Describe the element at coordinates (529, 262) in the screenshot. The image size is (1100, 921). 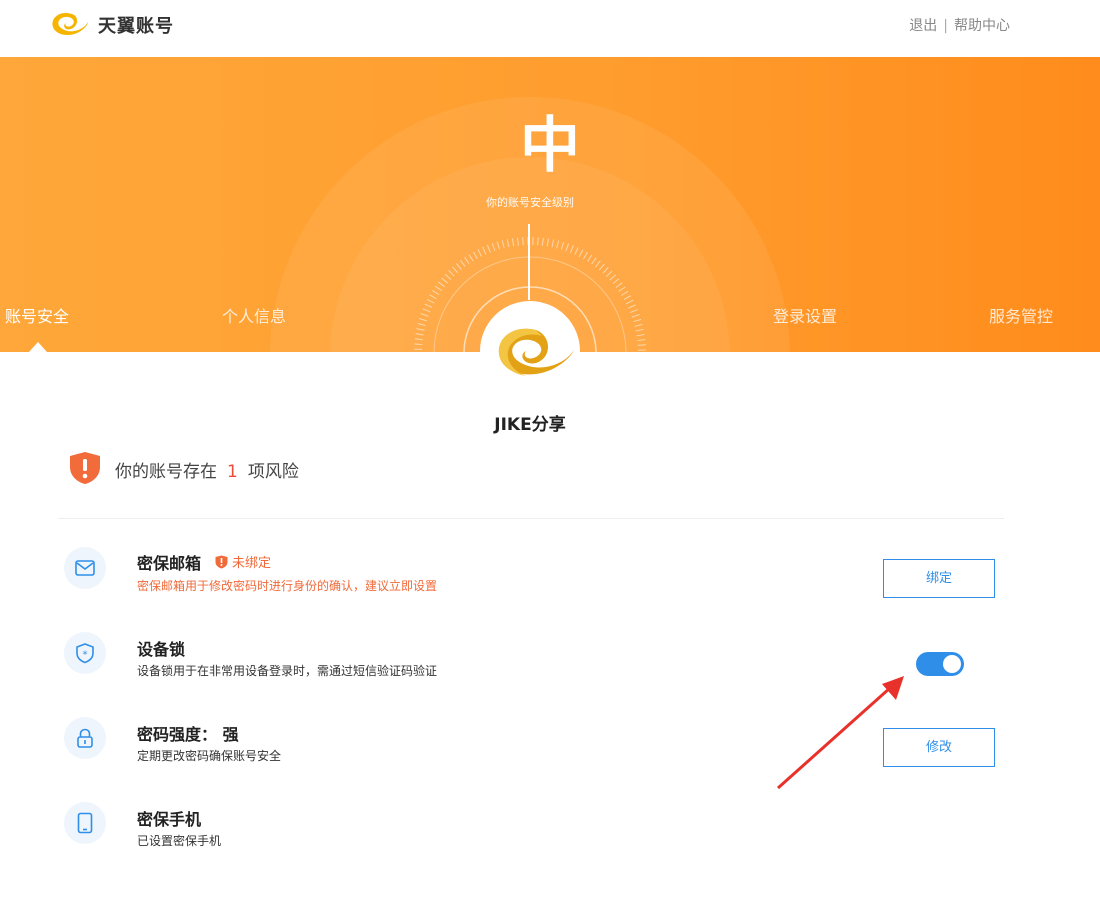
I see `dial-needle` at that location.